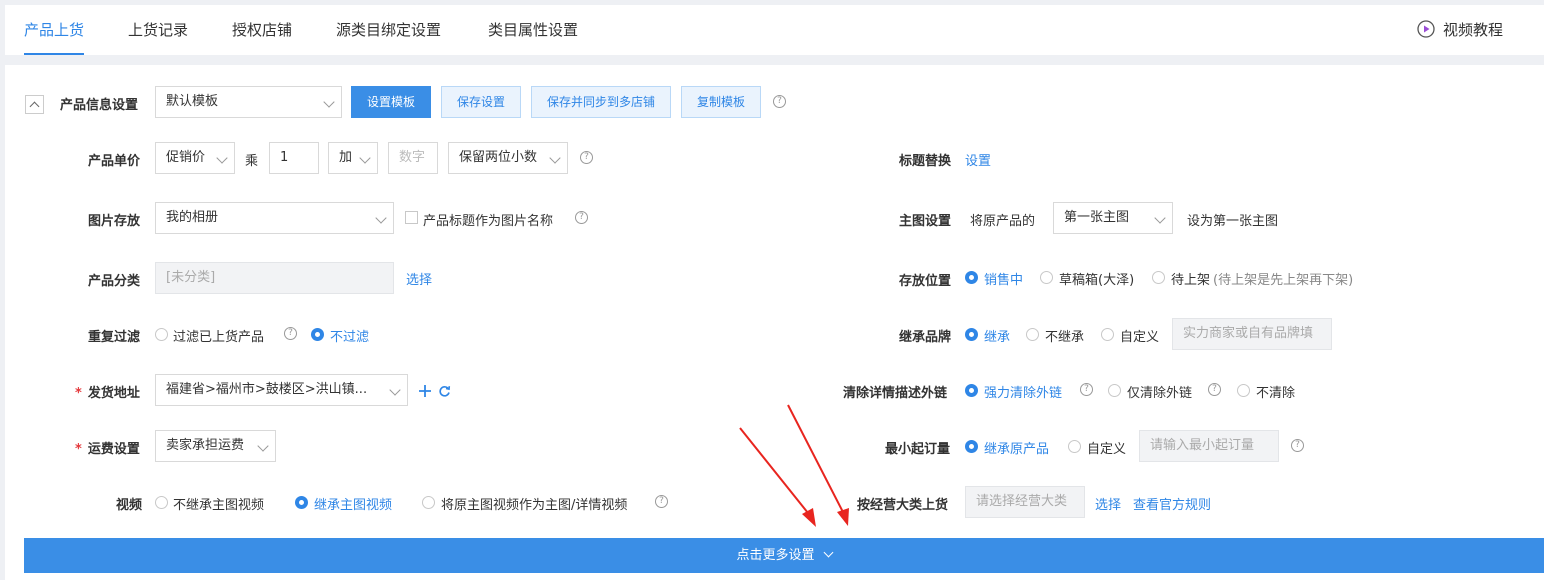 Image resolution: width=1544 pixels, height=580 pixels. What do you see at coordinates (161, 502) in the screenshot?
I see `radio-no-inherit-video` at bounding box center [161, 502].